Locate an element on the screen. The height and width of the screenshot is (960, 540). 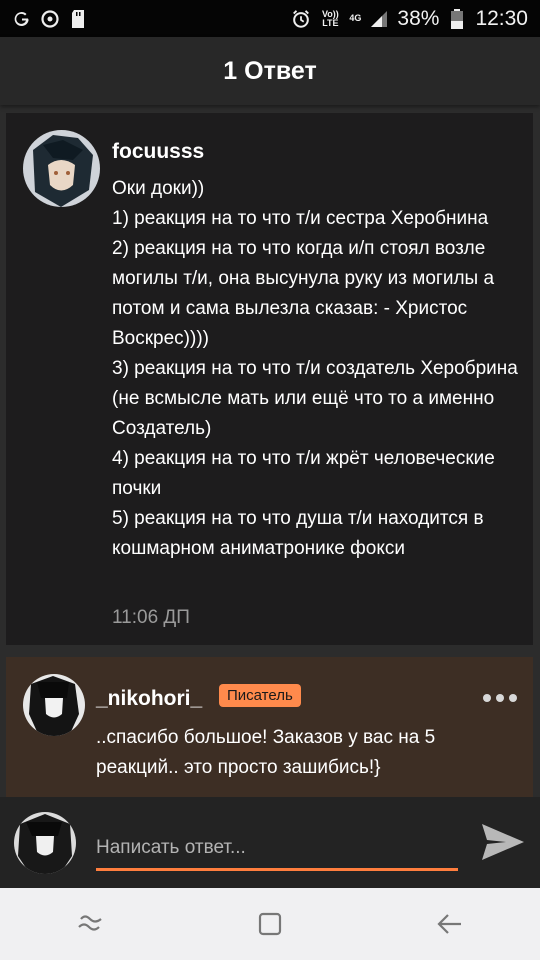
sync-icon is located at coordinates (50, 19).